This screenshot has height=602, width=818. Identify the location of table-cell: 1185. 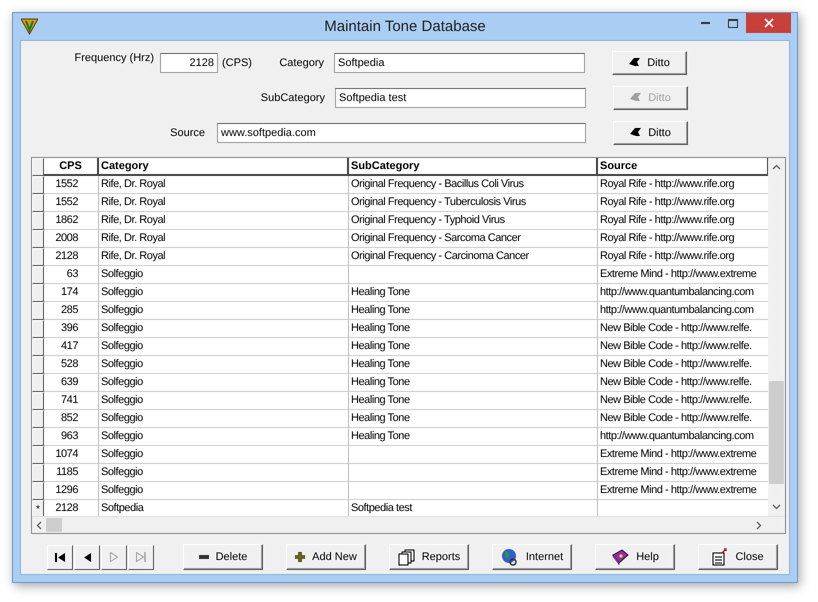
(71, 473).